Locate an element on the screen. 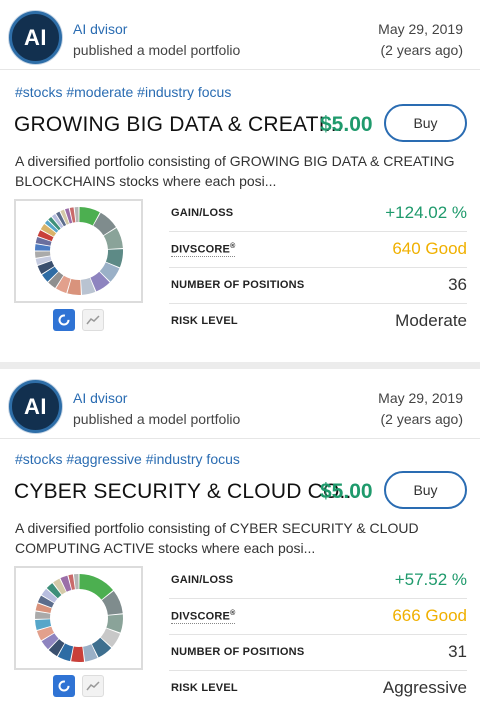  gain-value: +124.02 % is located at coordinates (426, 212).